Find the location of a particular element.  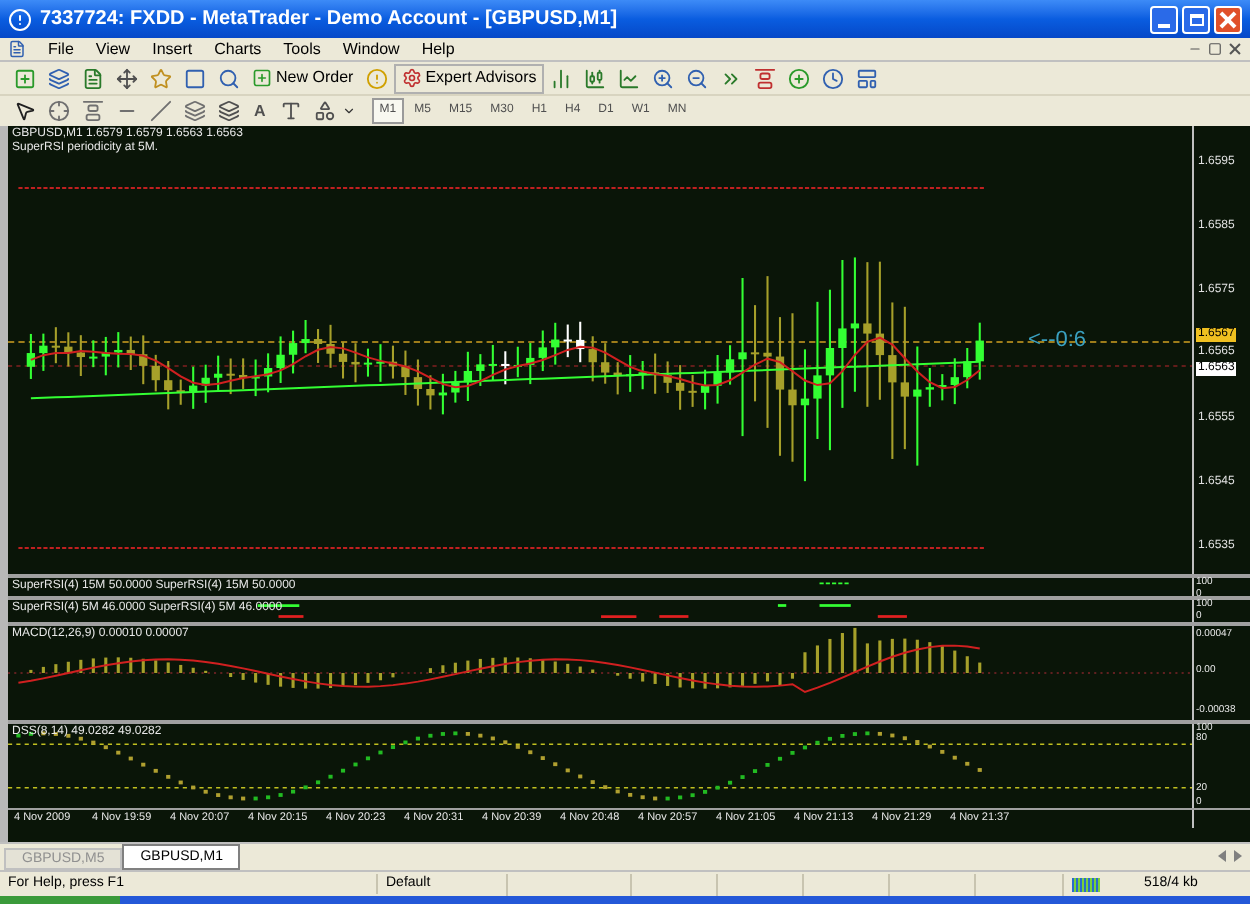

clock-icon is located at coordinates (833, 78).